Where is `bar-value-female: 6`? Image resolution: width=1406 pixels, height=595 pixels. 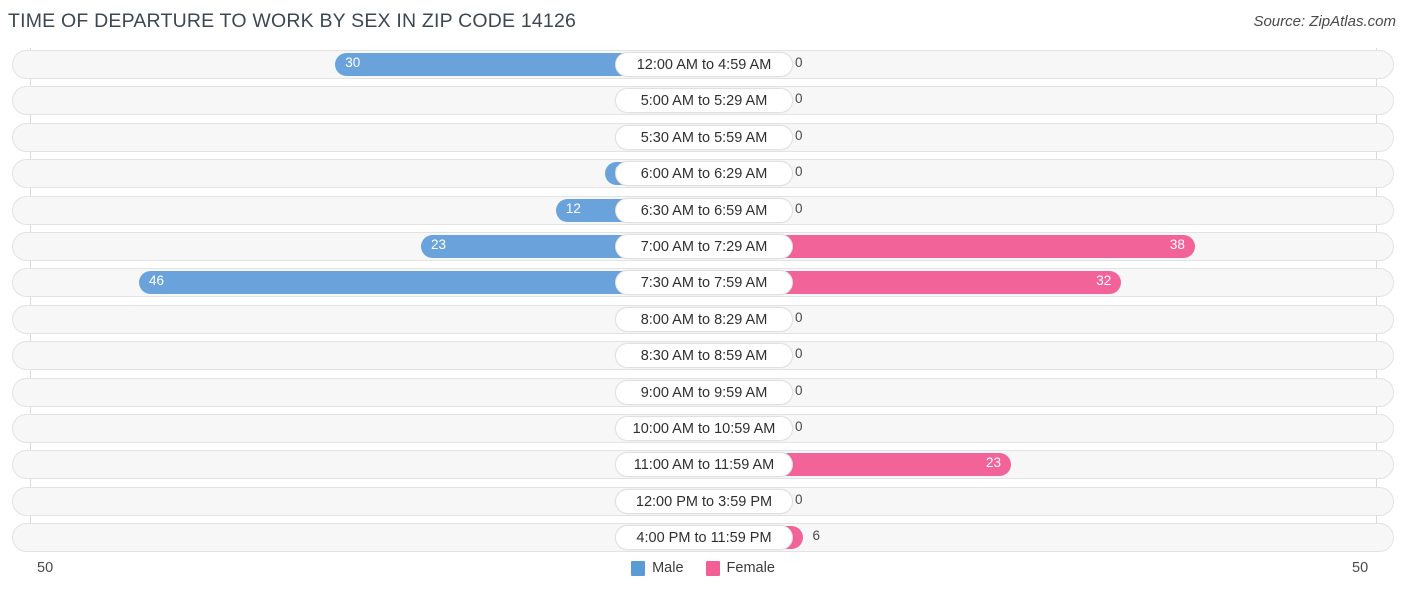
bar-value-female: 6 is located at coordinates (816, 536).